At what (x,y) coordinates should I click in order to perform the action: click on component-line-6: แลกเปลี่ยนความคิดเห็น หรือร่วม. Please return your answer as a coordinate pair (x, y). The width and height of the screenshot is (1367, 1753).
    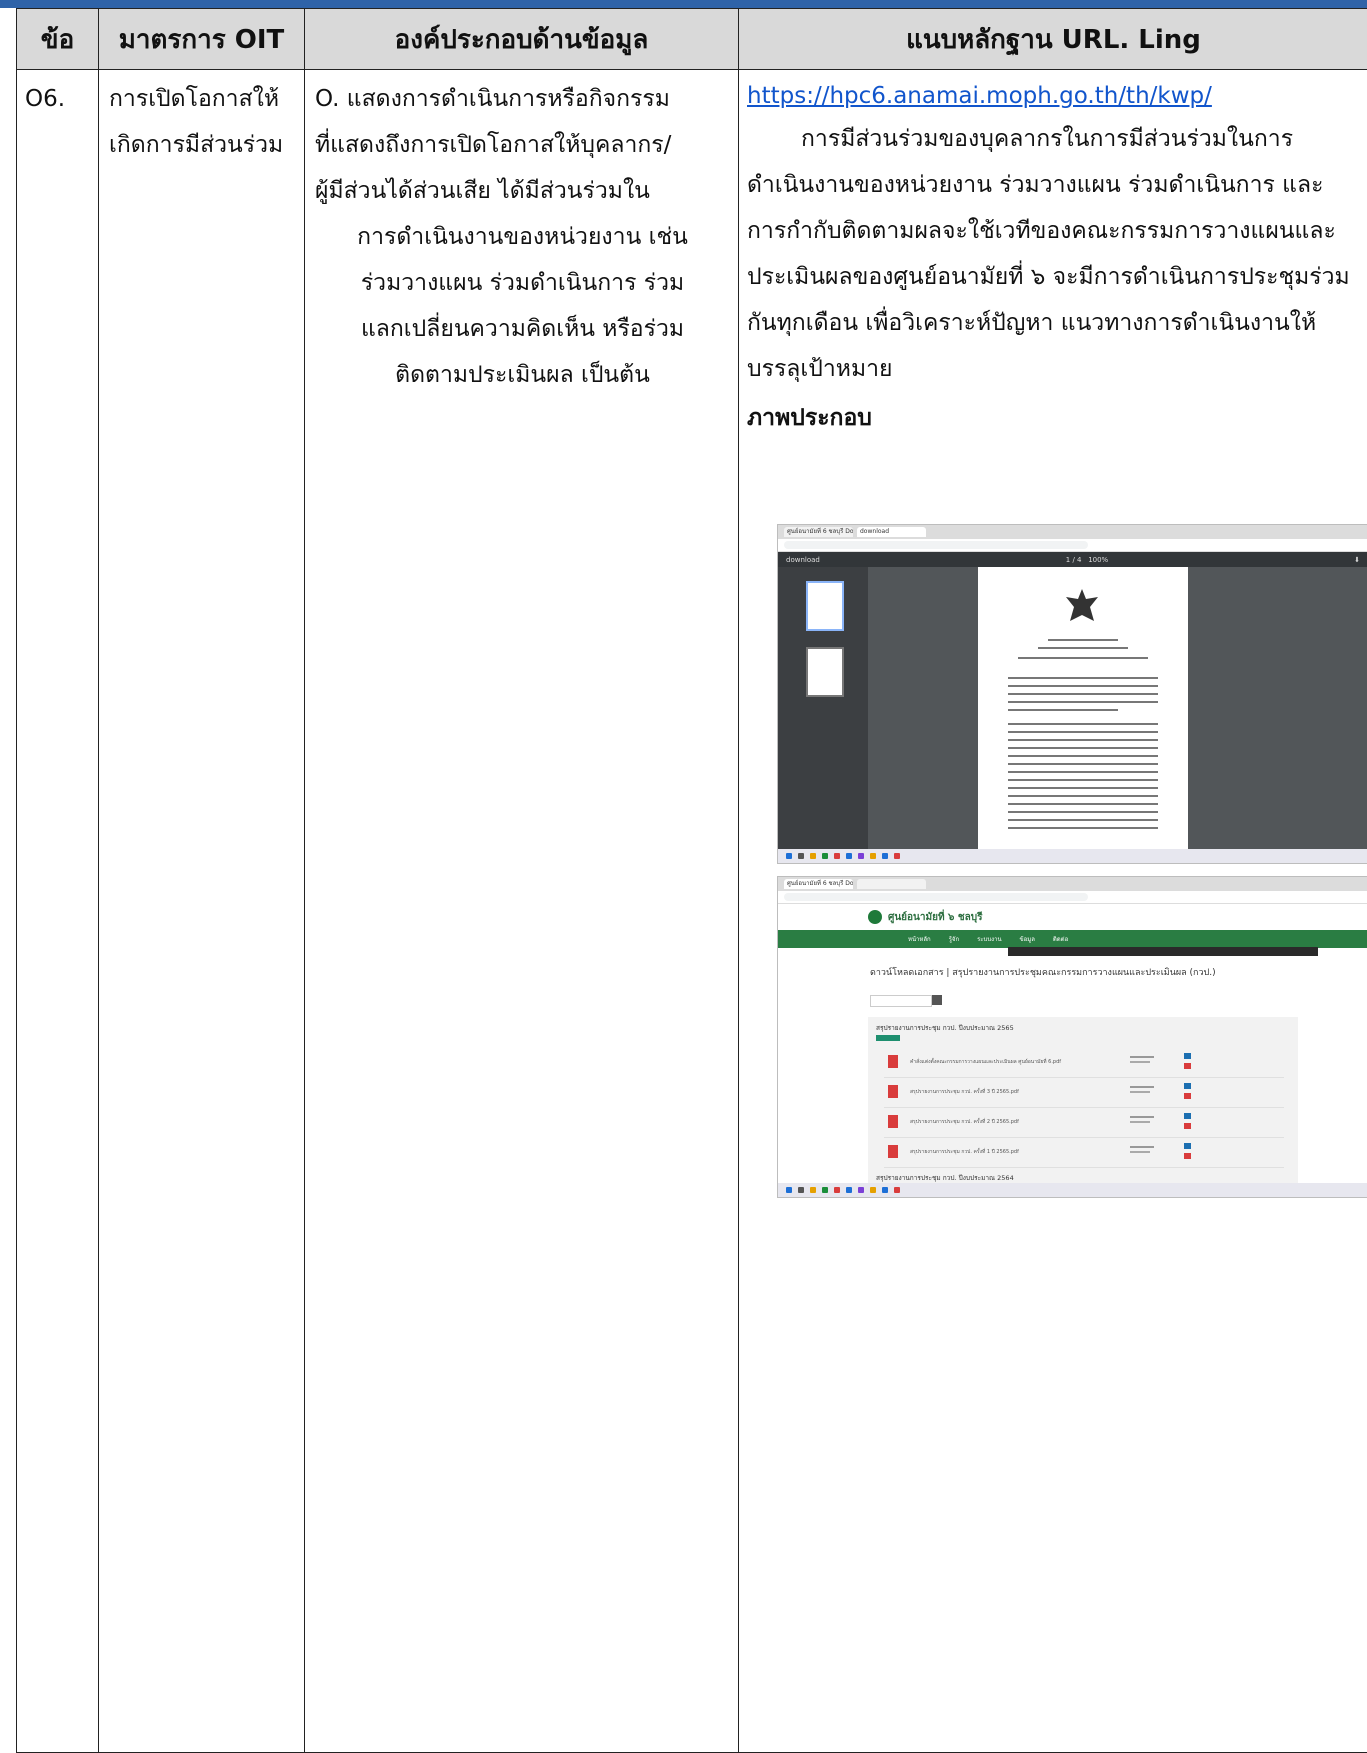
    Looking at the image, I should click on (522, 329).